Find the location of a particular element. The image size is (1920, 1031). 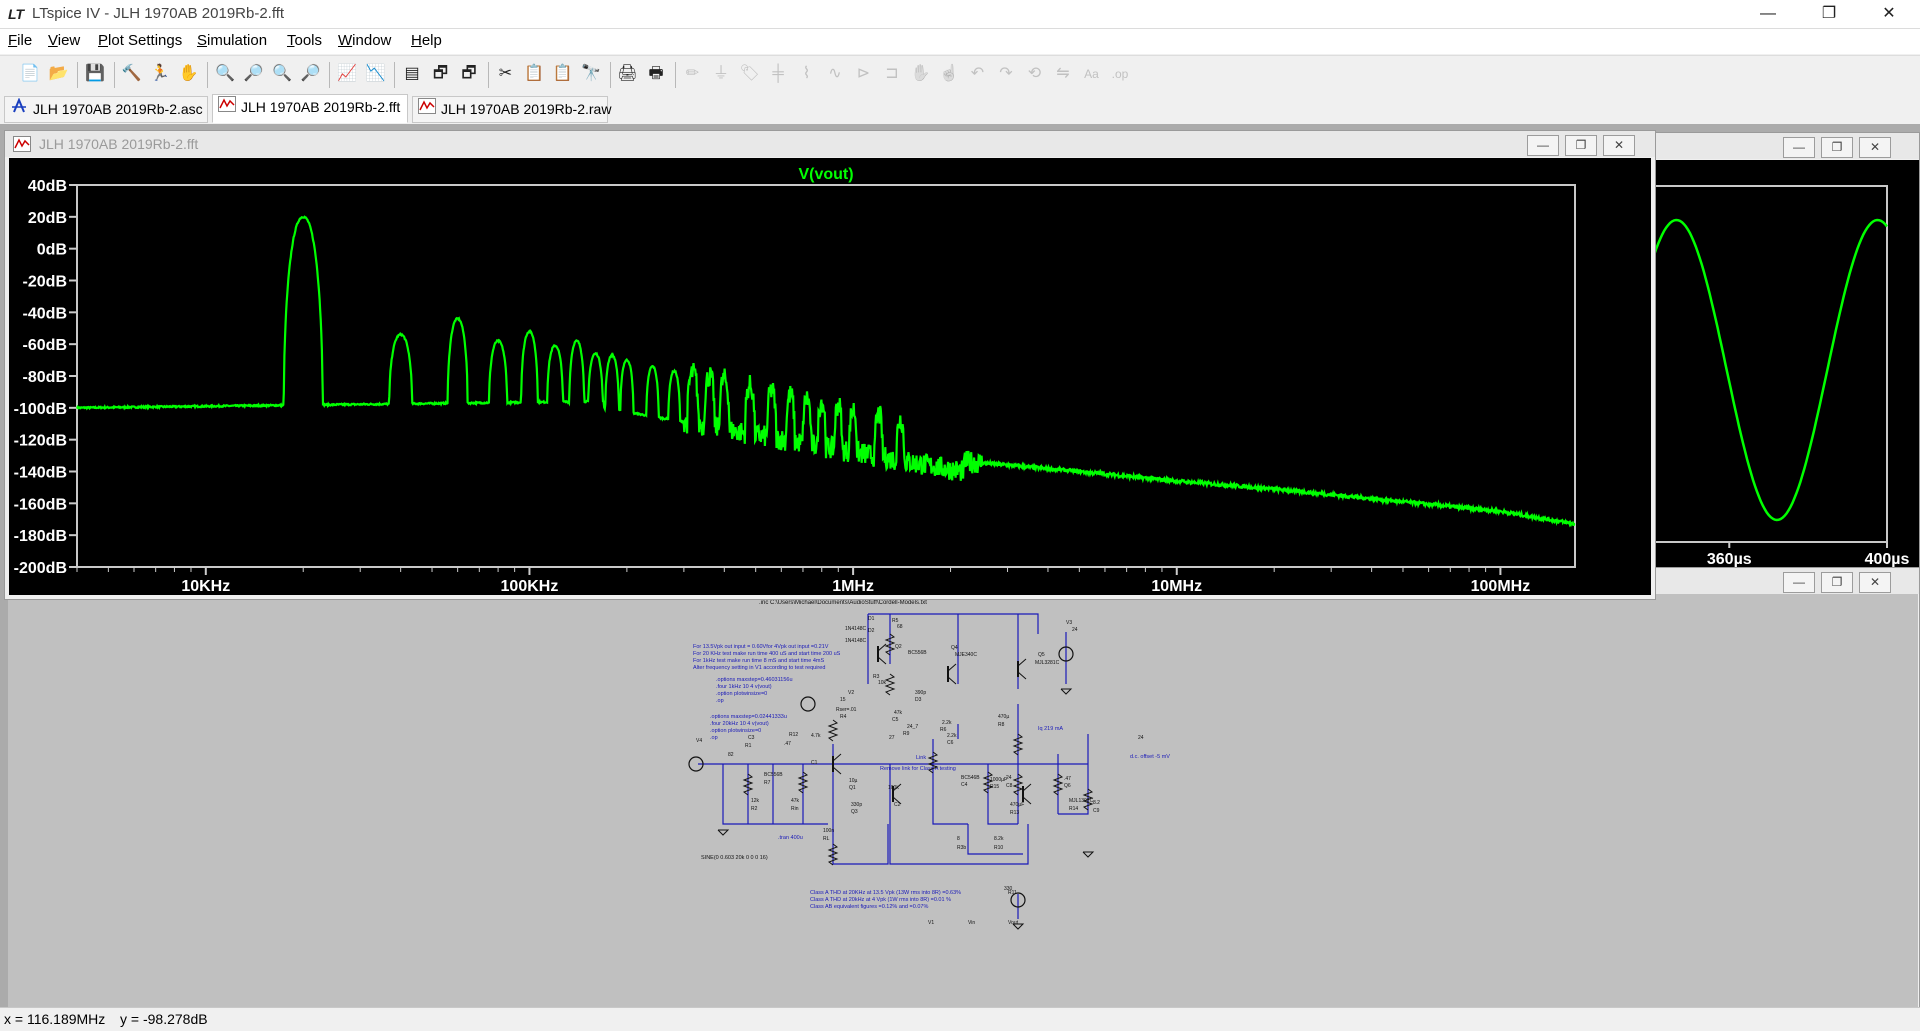

fft-window-titlebar: JLH 1970AB 2019Rb-2.fft — ❐ ✕ is located at coordinates (830, 144).